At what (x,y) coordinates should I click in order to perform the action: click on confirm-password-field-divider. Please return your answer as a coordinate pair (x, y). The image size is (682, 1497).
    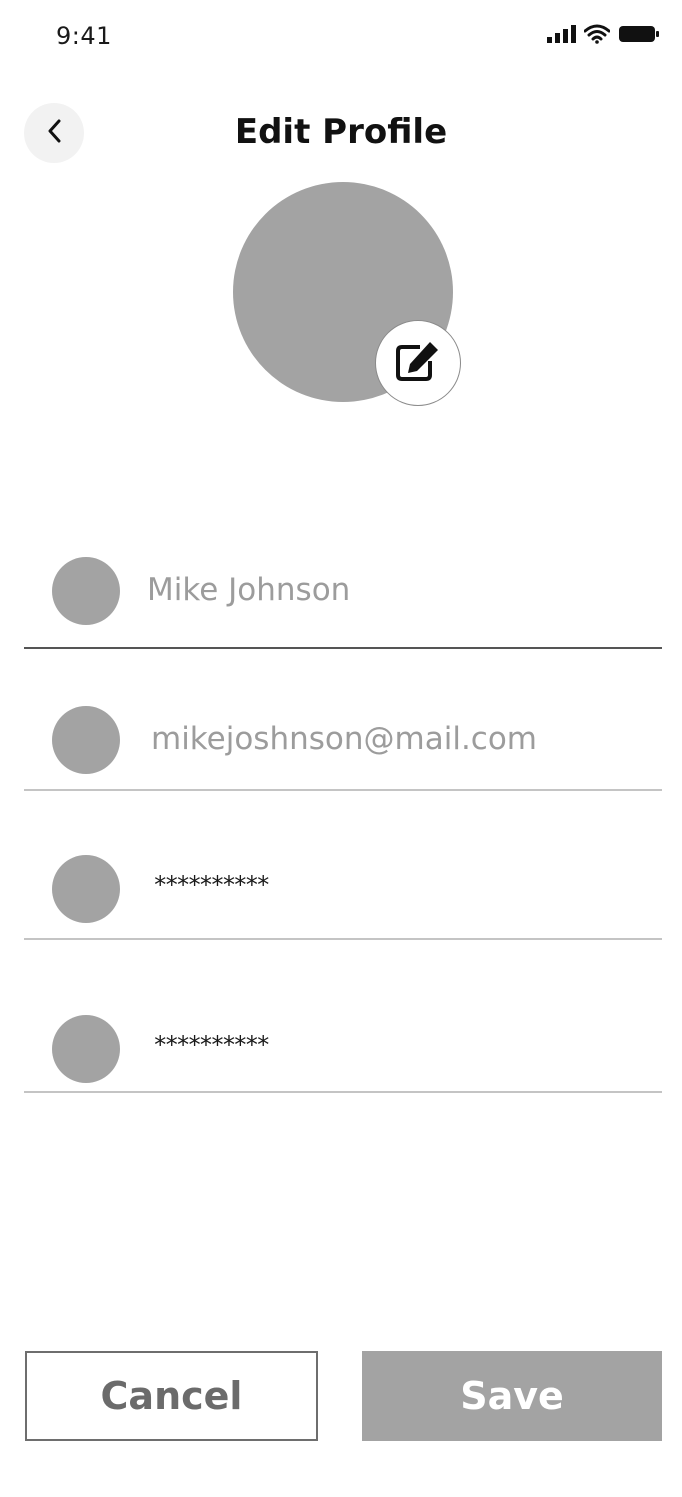
    Looking at the image, I should click on (343, 1092).